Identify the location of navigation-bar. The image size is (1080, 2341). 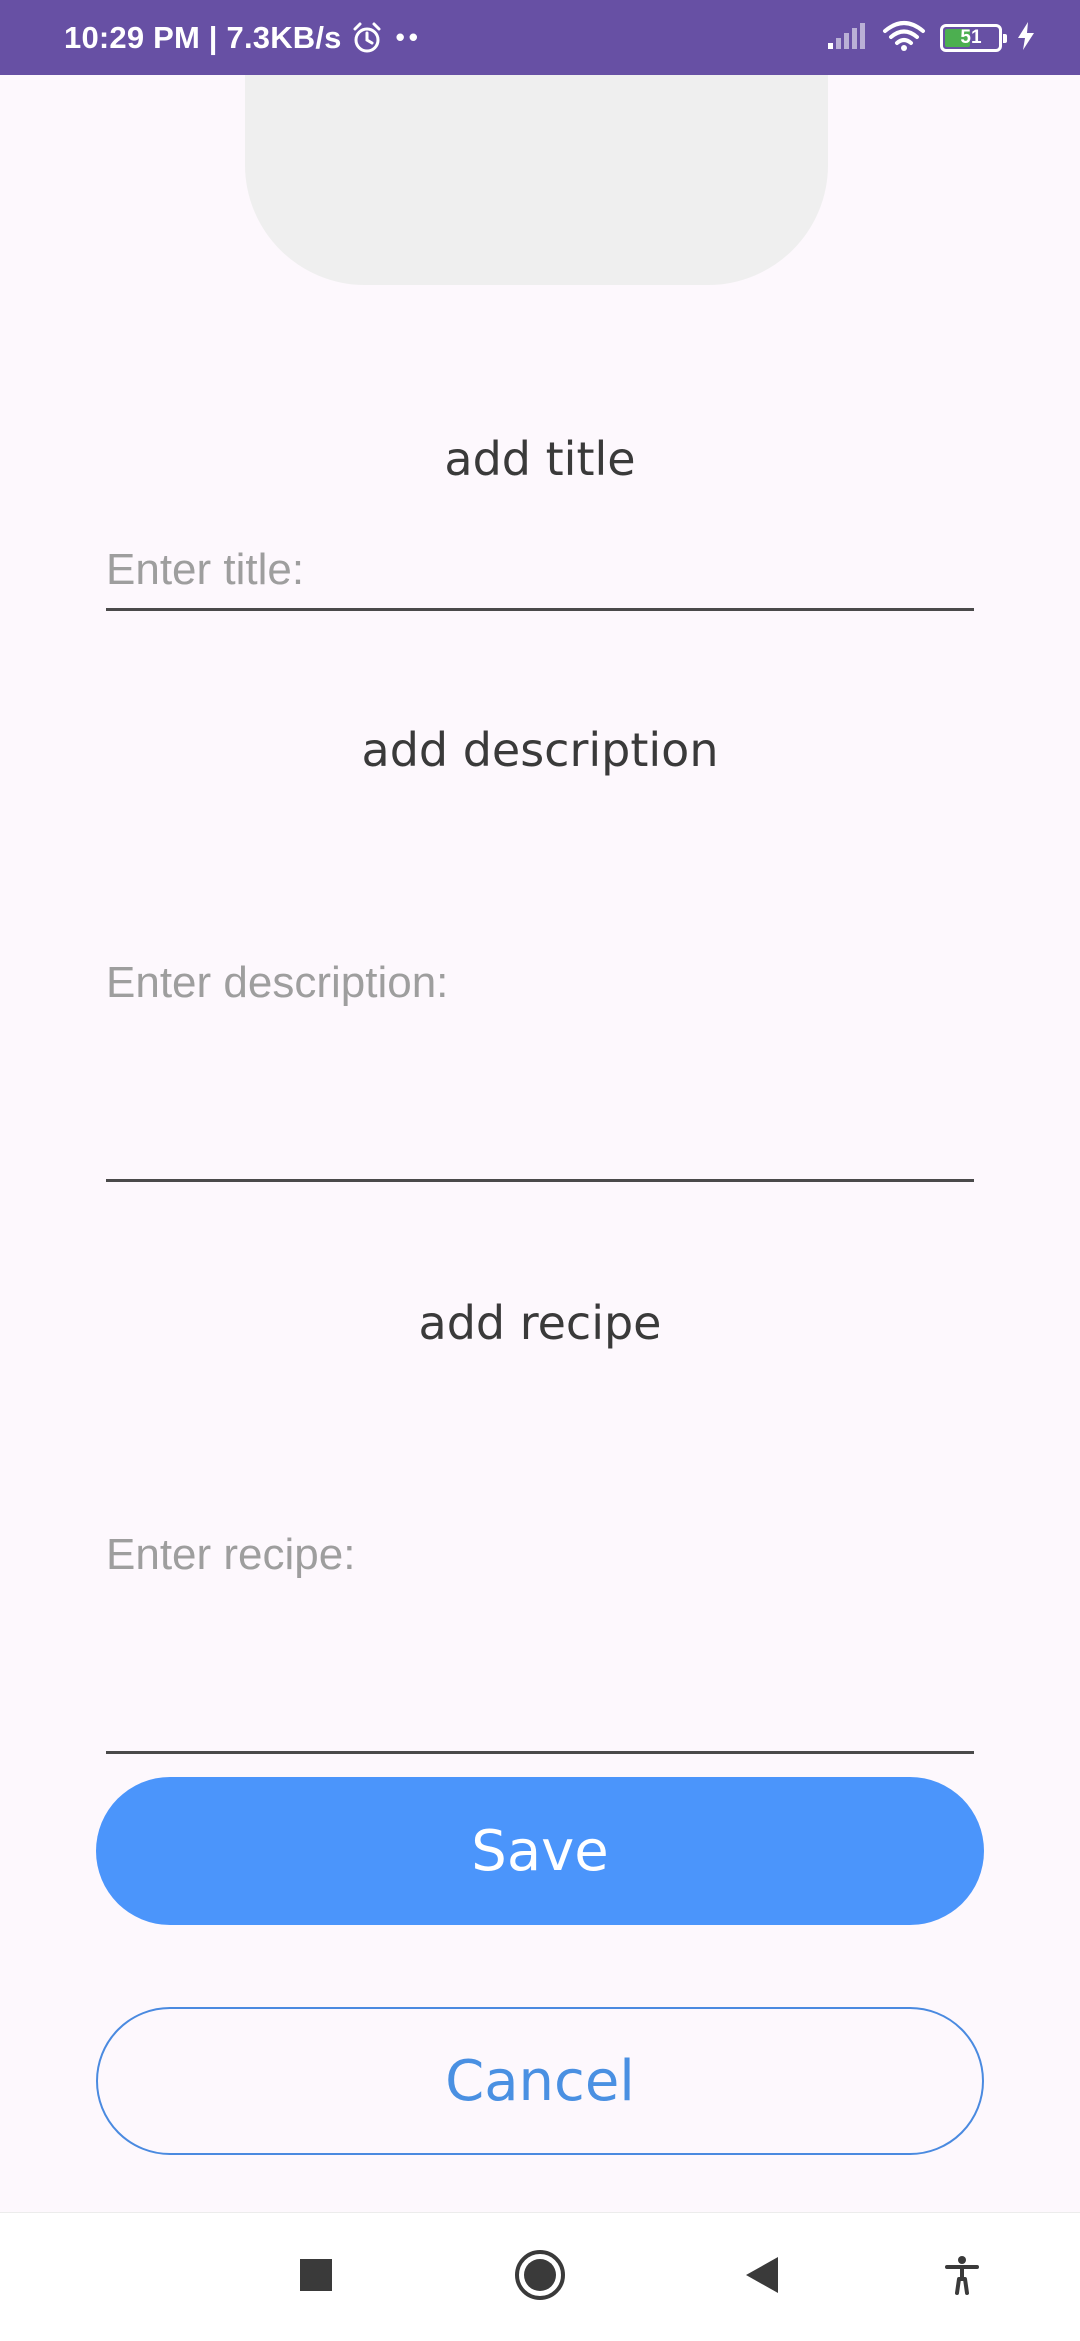
(540, 2276).